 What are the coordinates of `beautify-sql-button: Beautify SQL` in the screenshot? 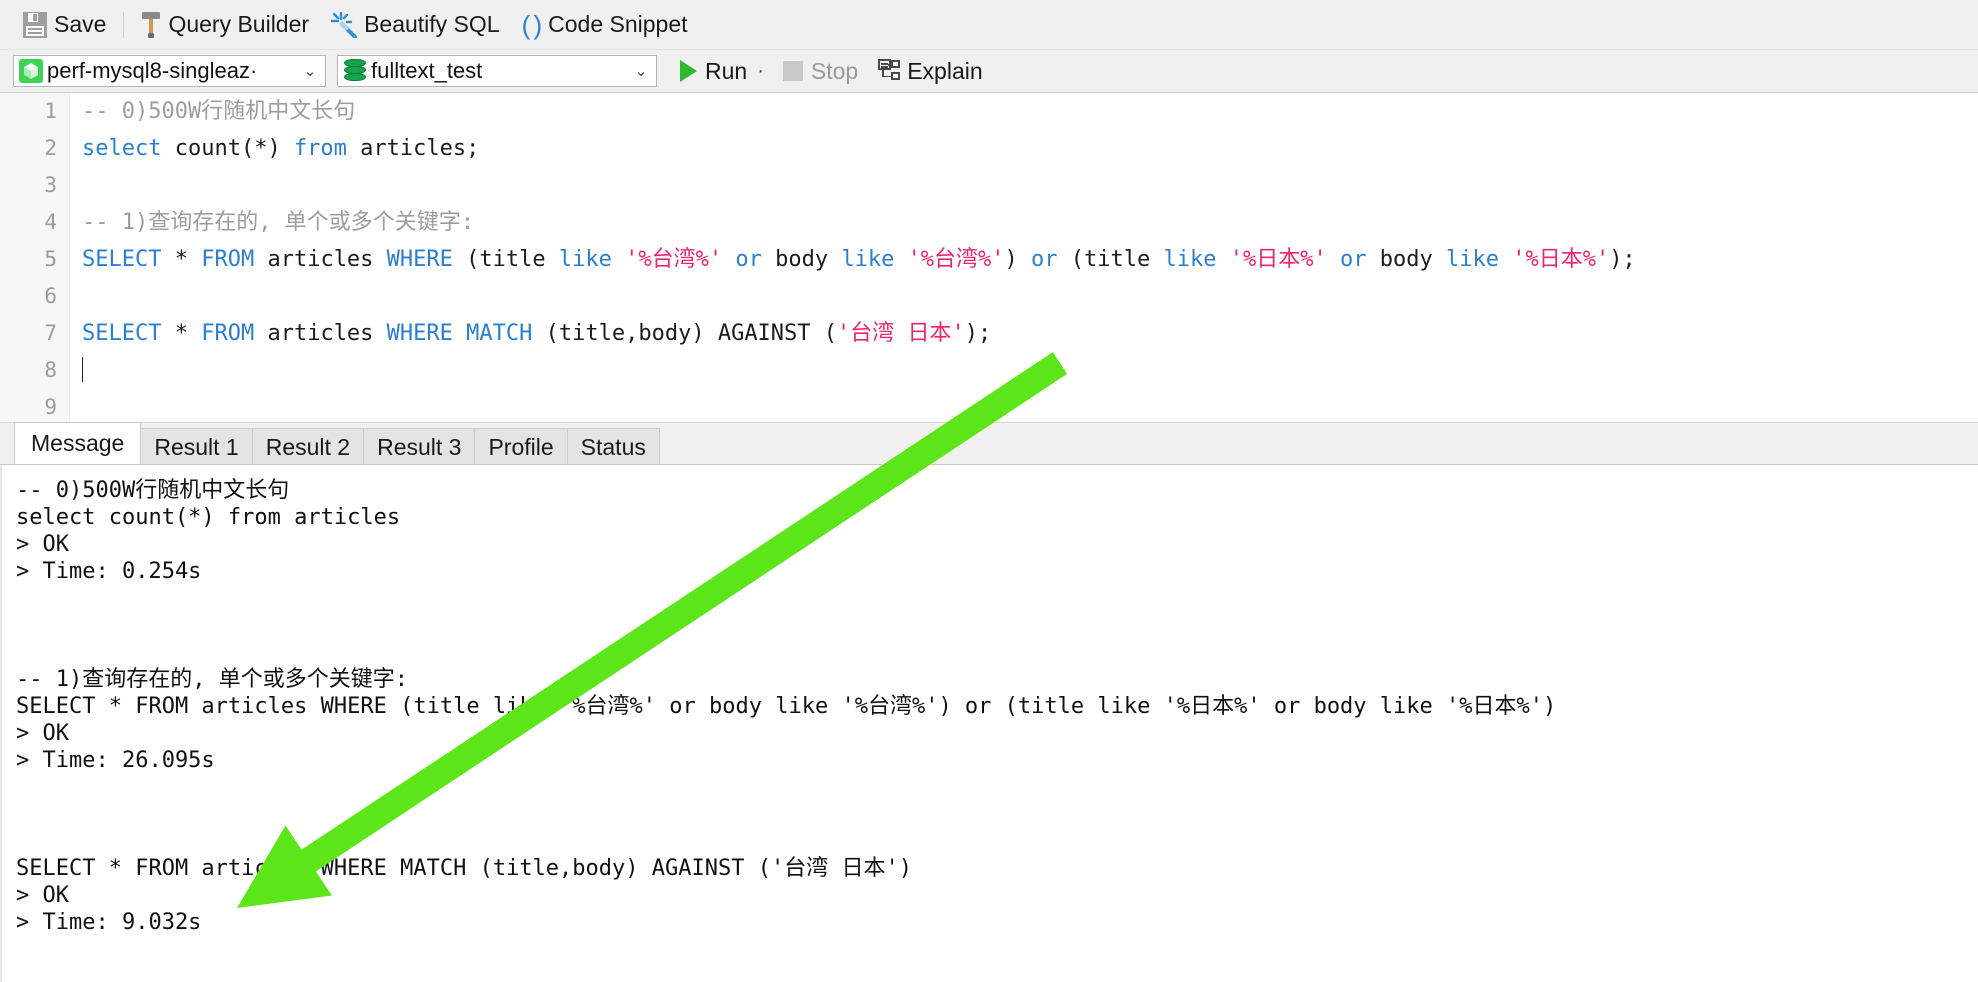 It's located at (415, 25).